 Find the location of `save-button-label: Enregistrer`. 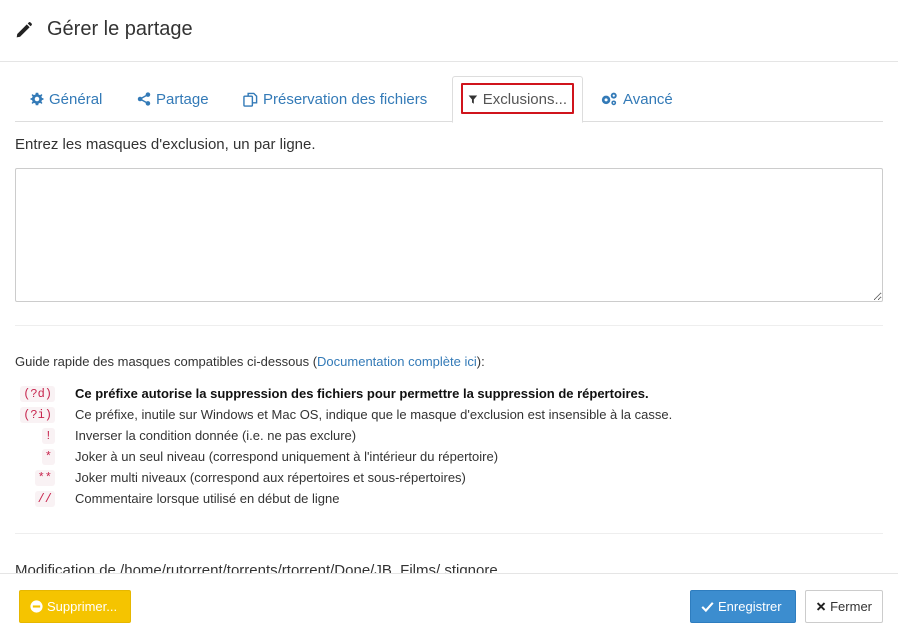

save-button-label: Enregistrer is located at coordinates (750, 606).